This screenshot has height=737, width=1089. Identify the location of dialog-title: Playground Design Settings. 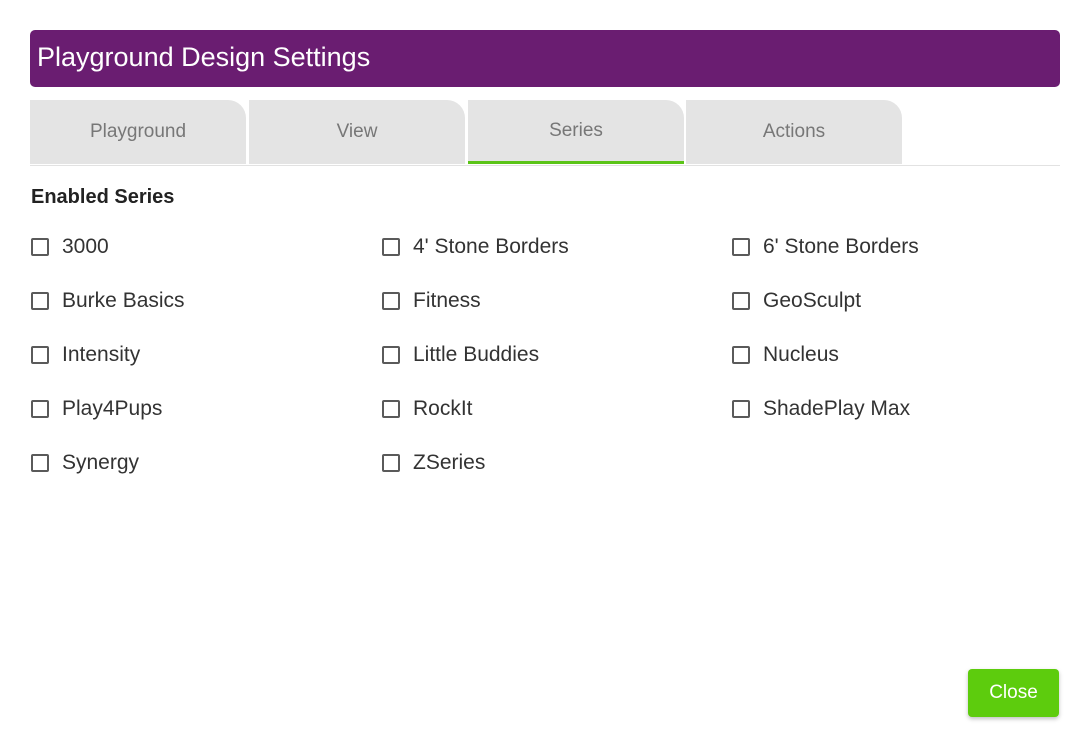
(204, 57).